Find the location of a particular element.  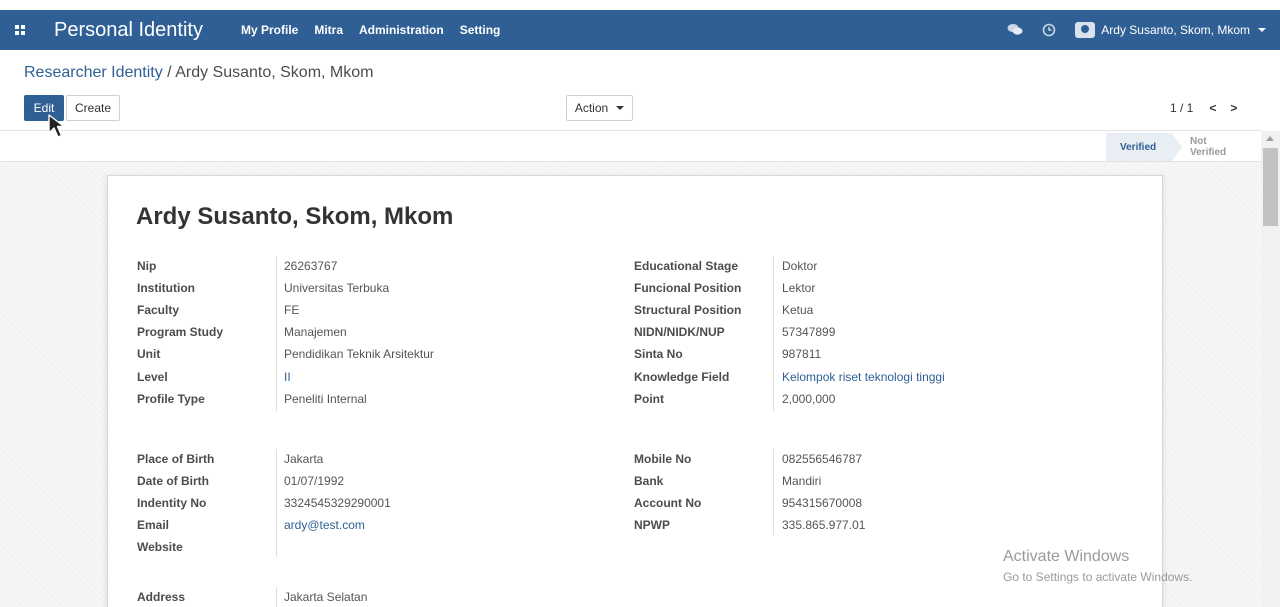

field-label-profile-type: Profile Type is located at coordinates (171, 399).